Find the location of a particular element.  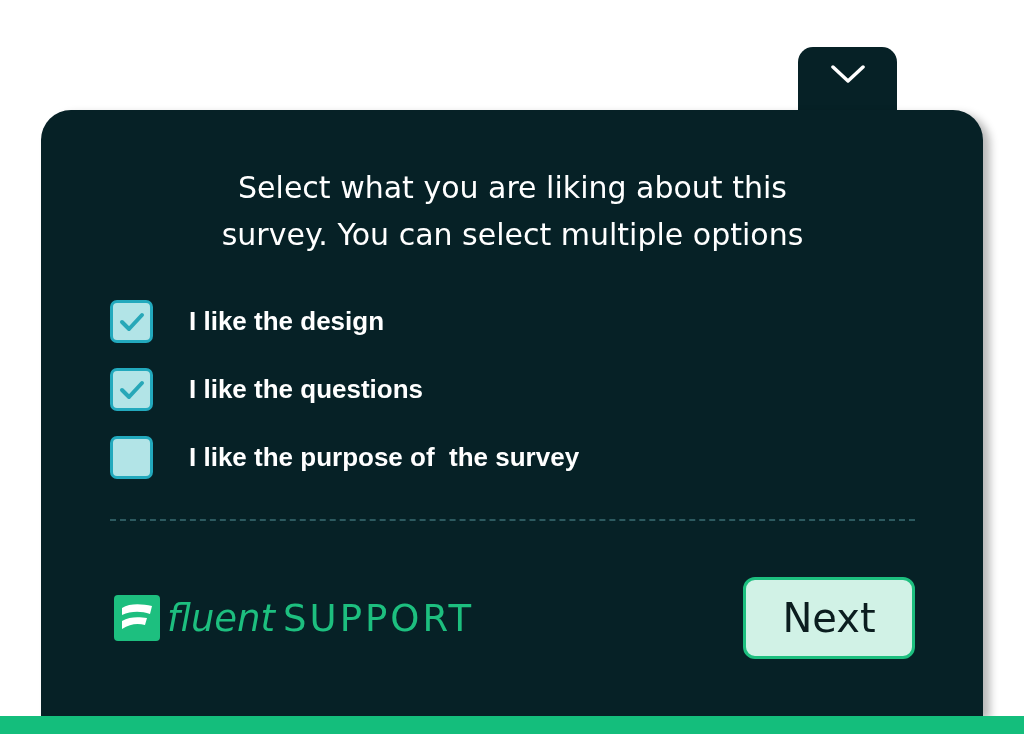

logo-wordmark: fluent is located at coordinates (221, 618).